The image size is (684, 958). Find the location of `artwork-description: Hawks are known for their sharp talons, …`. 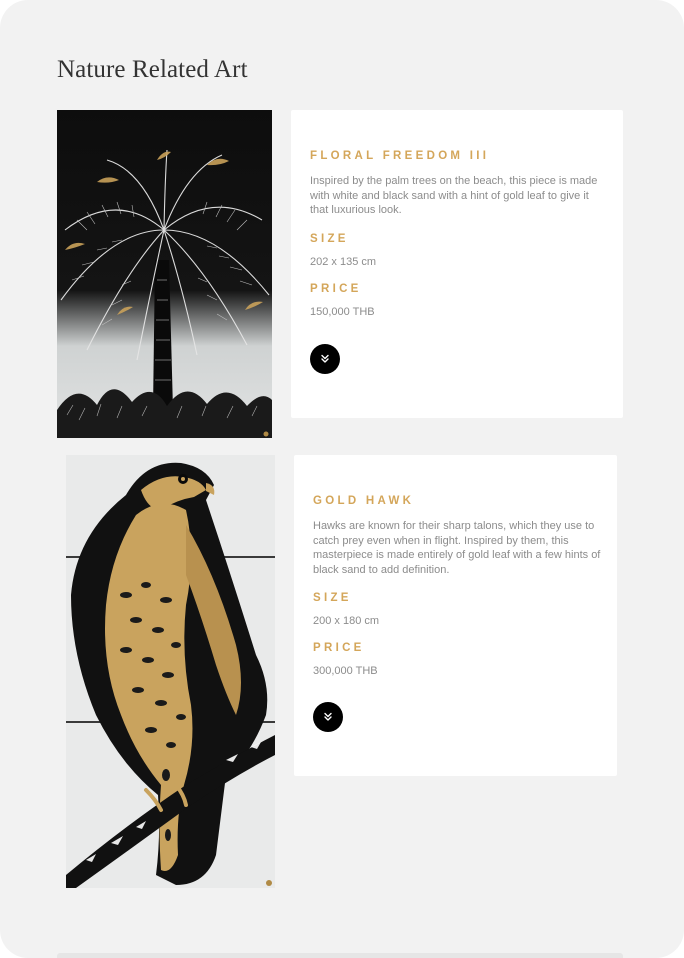

artwork-description: Hawks are known for their sharp talons, … is located at coordinates (457, 548).